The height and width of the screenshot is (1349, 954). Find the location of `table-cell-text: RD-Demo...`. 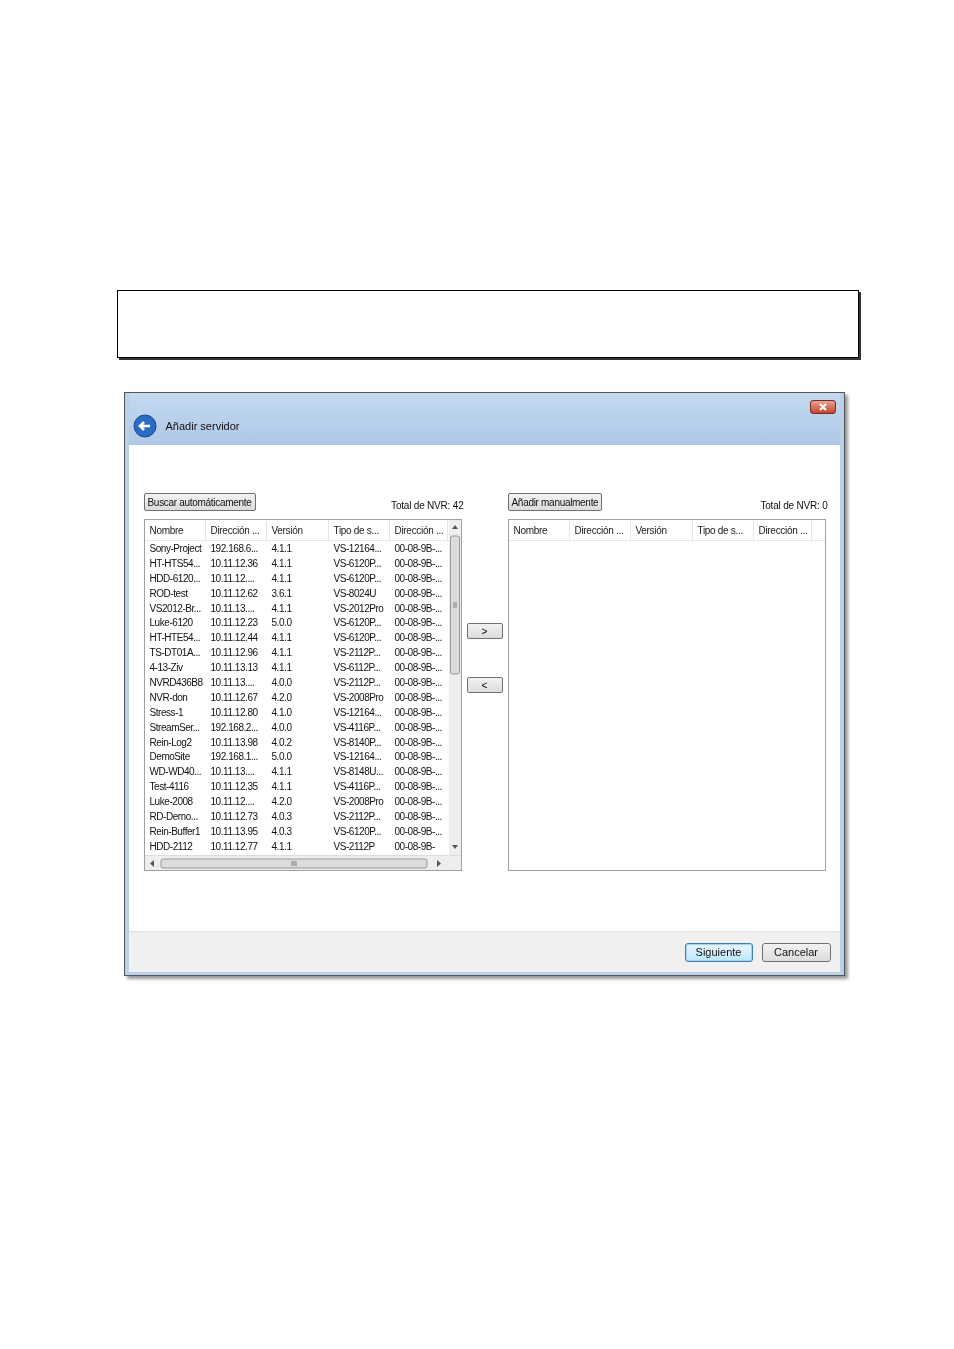

table-cell-text: RD-Demo... is located at coordinates (173, 817).